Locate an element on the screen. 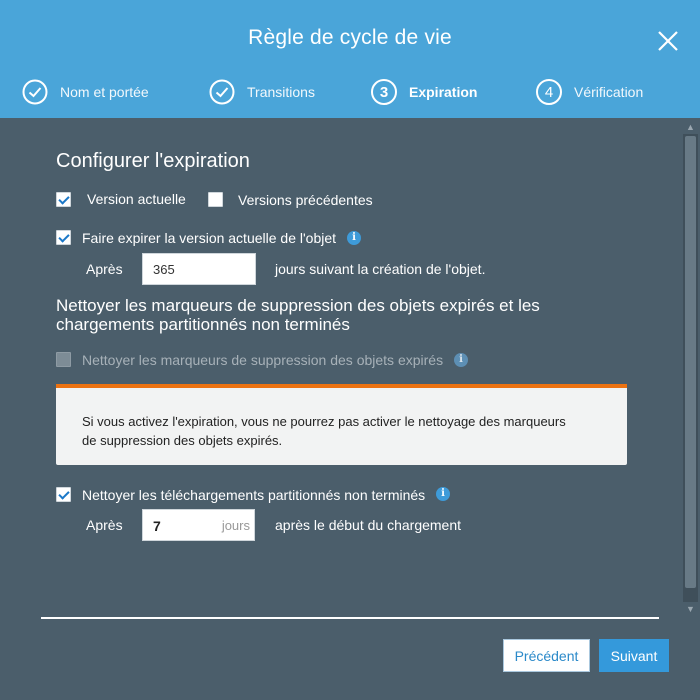  uploads-days-unit: jours is located at coordinates (235, 525).